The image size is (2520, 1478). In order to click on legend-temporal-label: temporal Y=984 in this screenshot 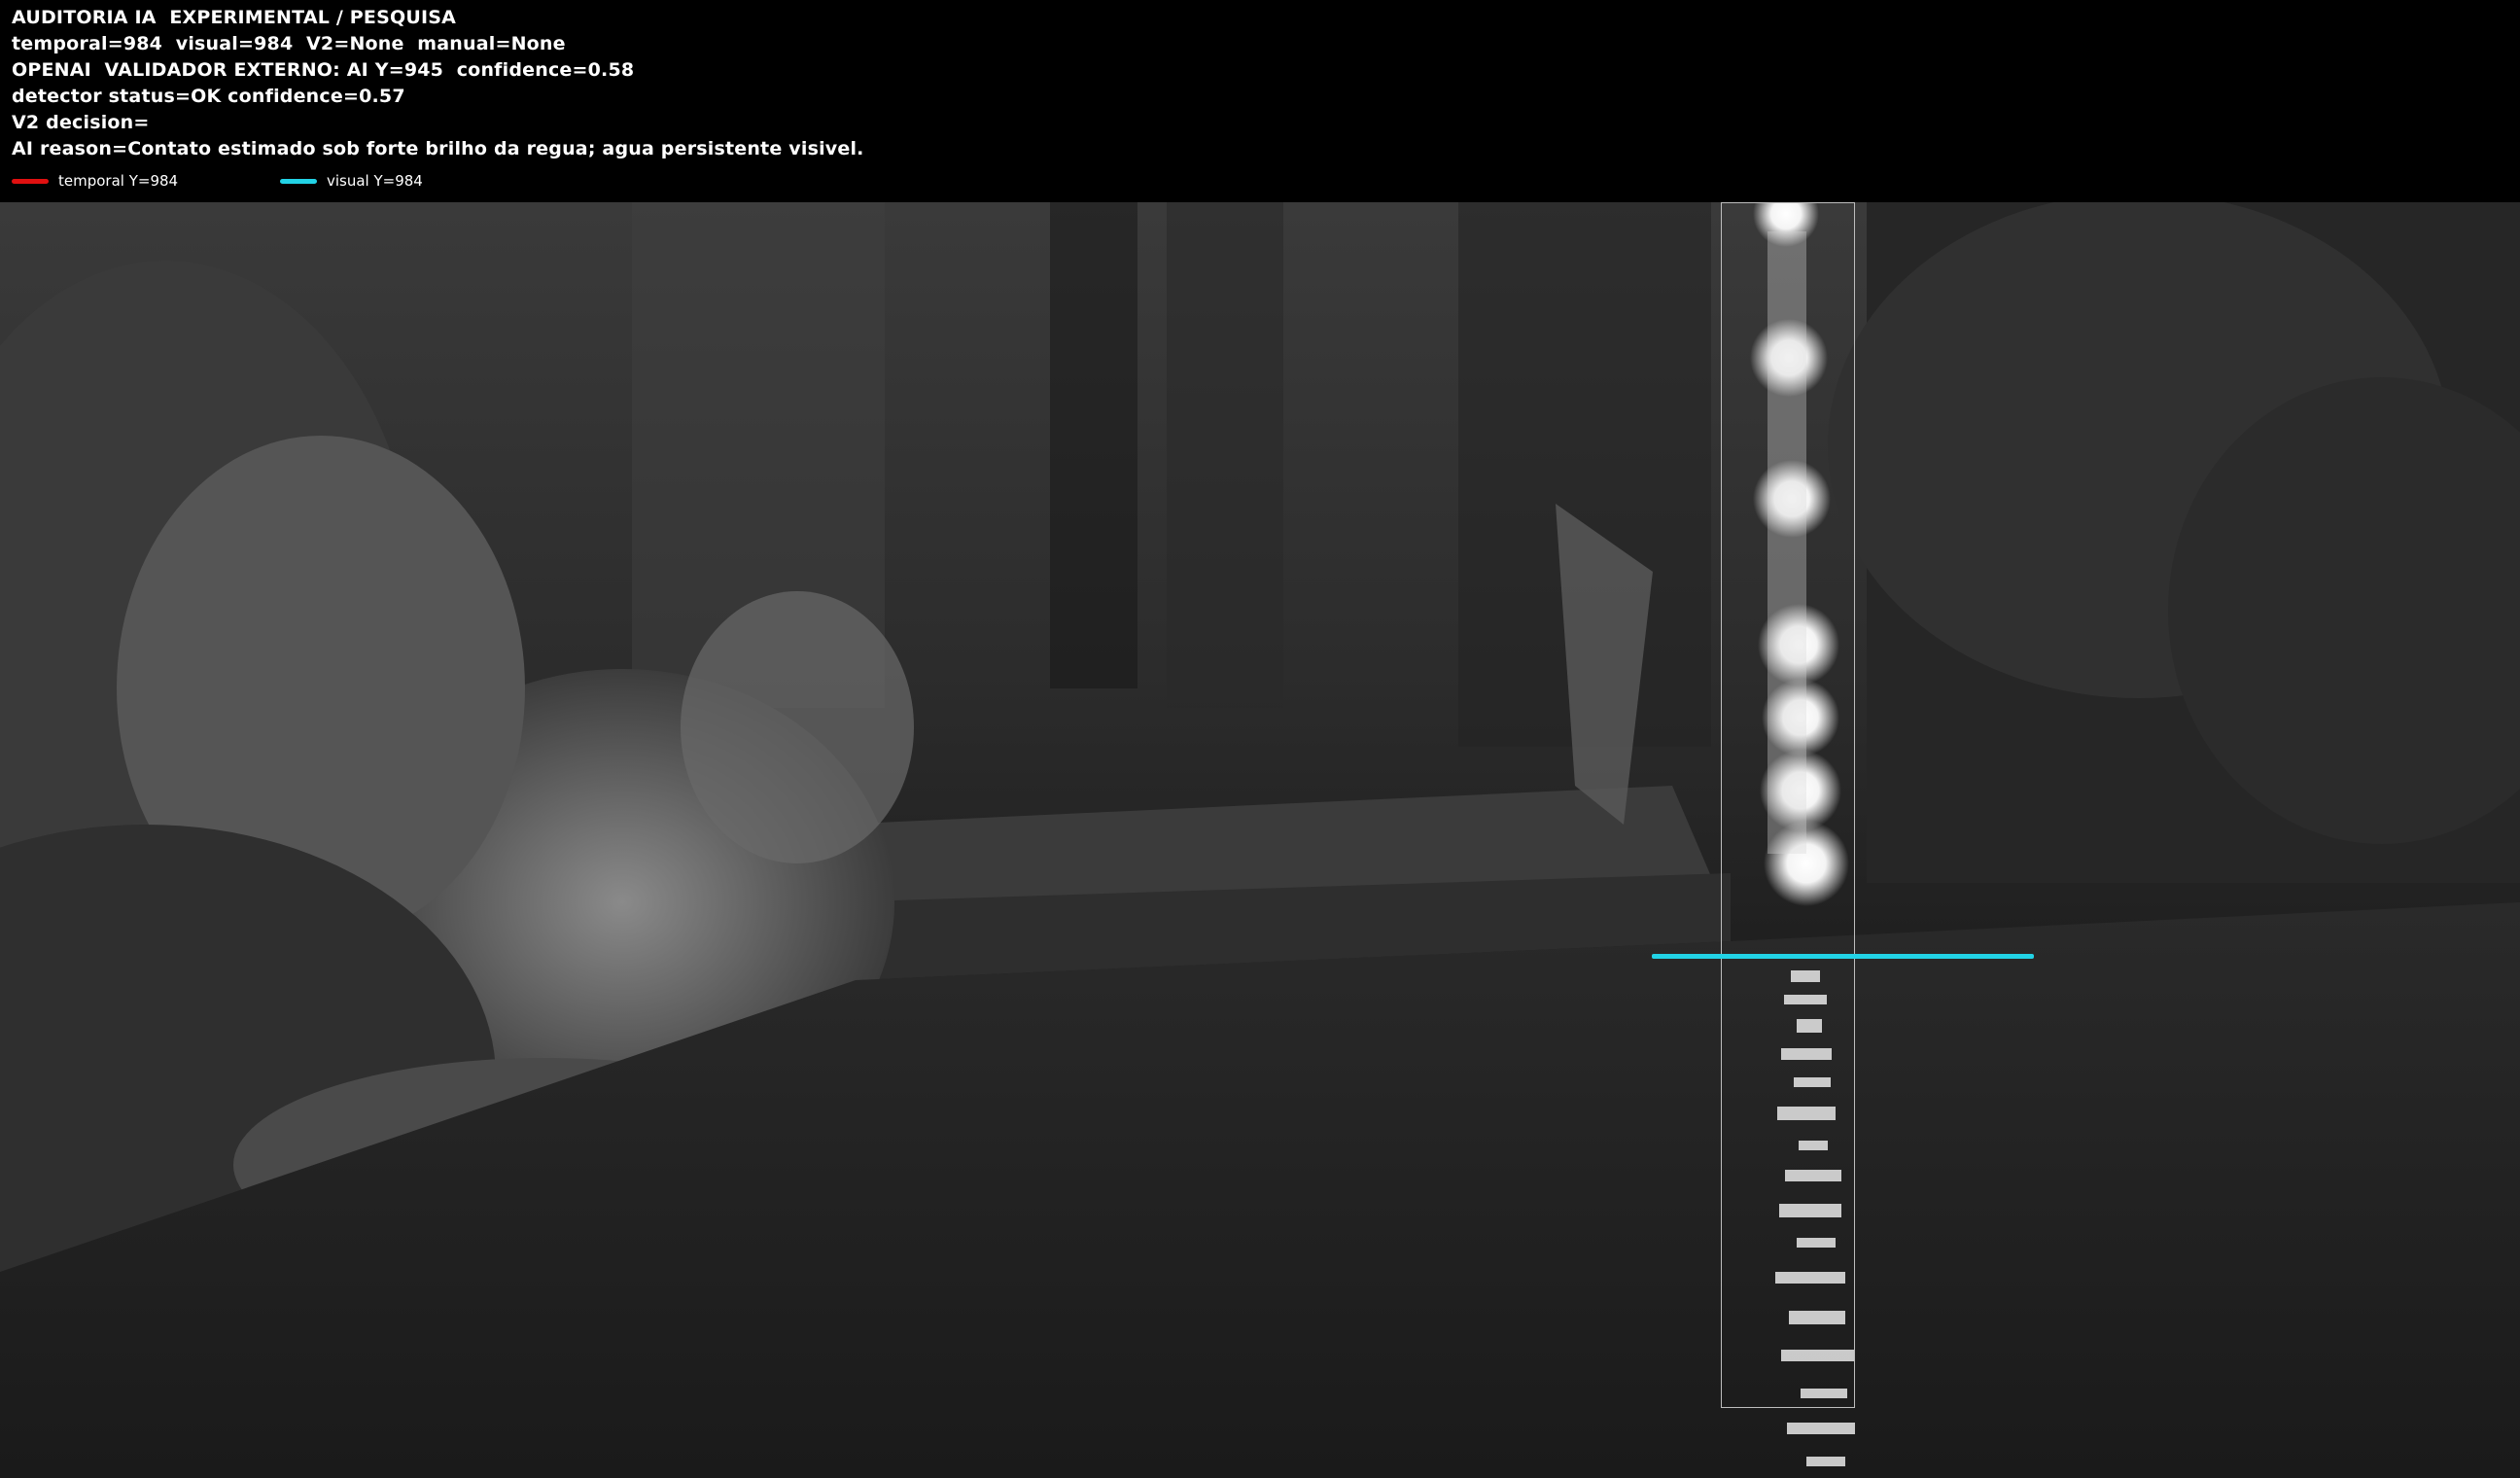, I will do `click(118, 181)`.